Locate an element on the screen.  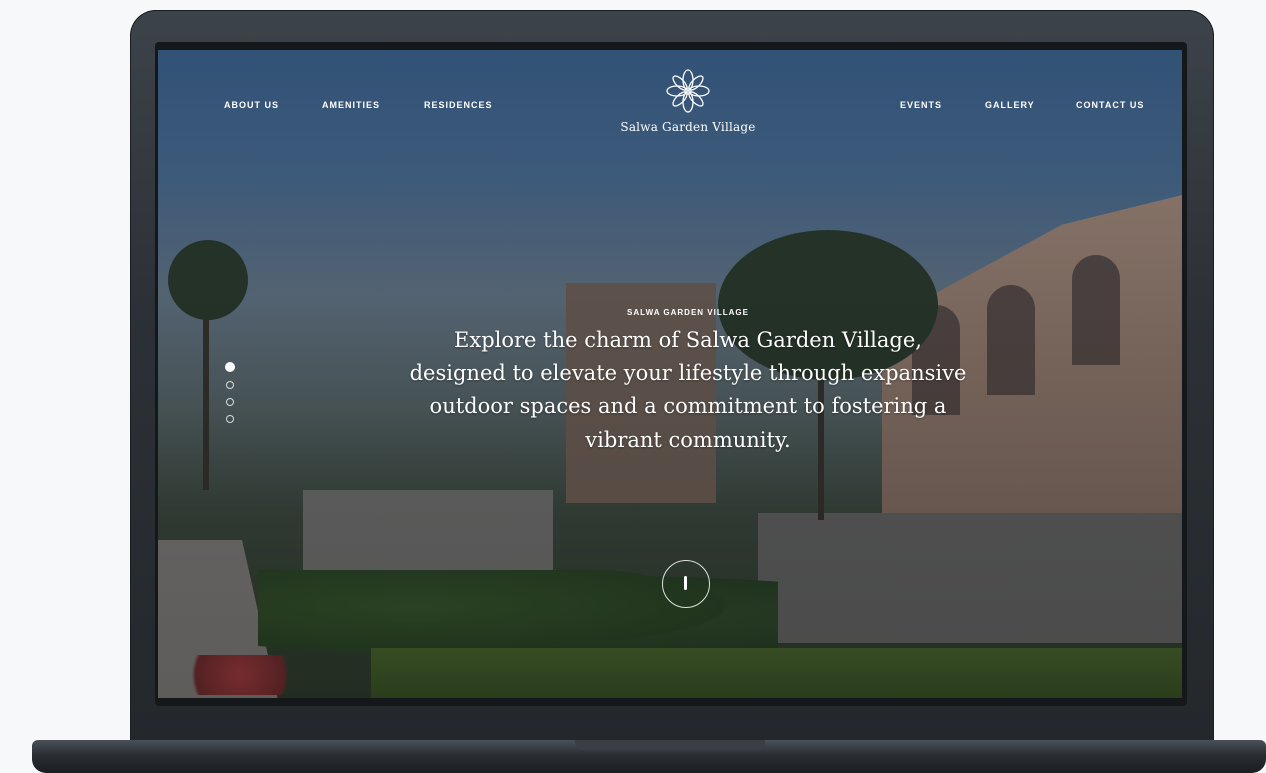
nav-gallery: GALLERY is located at coordinates (1010, 105).